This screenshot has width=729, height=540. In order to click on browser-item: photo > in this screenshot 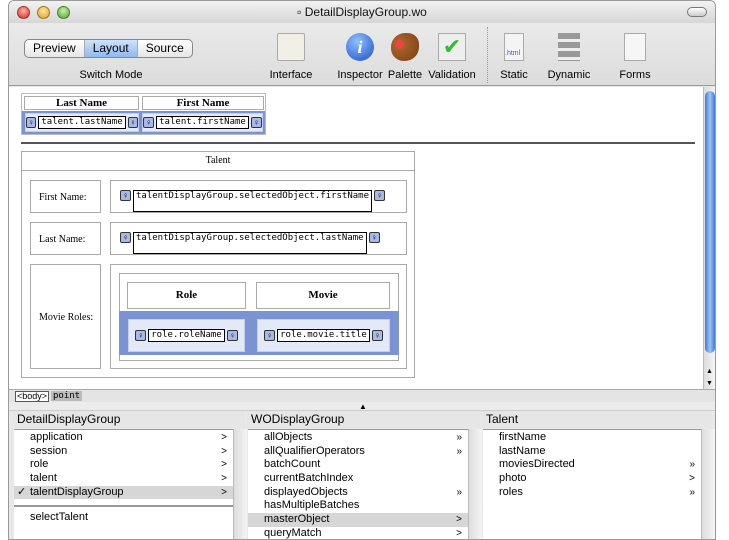, I will do `click(592, 479)`.